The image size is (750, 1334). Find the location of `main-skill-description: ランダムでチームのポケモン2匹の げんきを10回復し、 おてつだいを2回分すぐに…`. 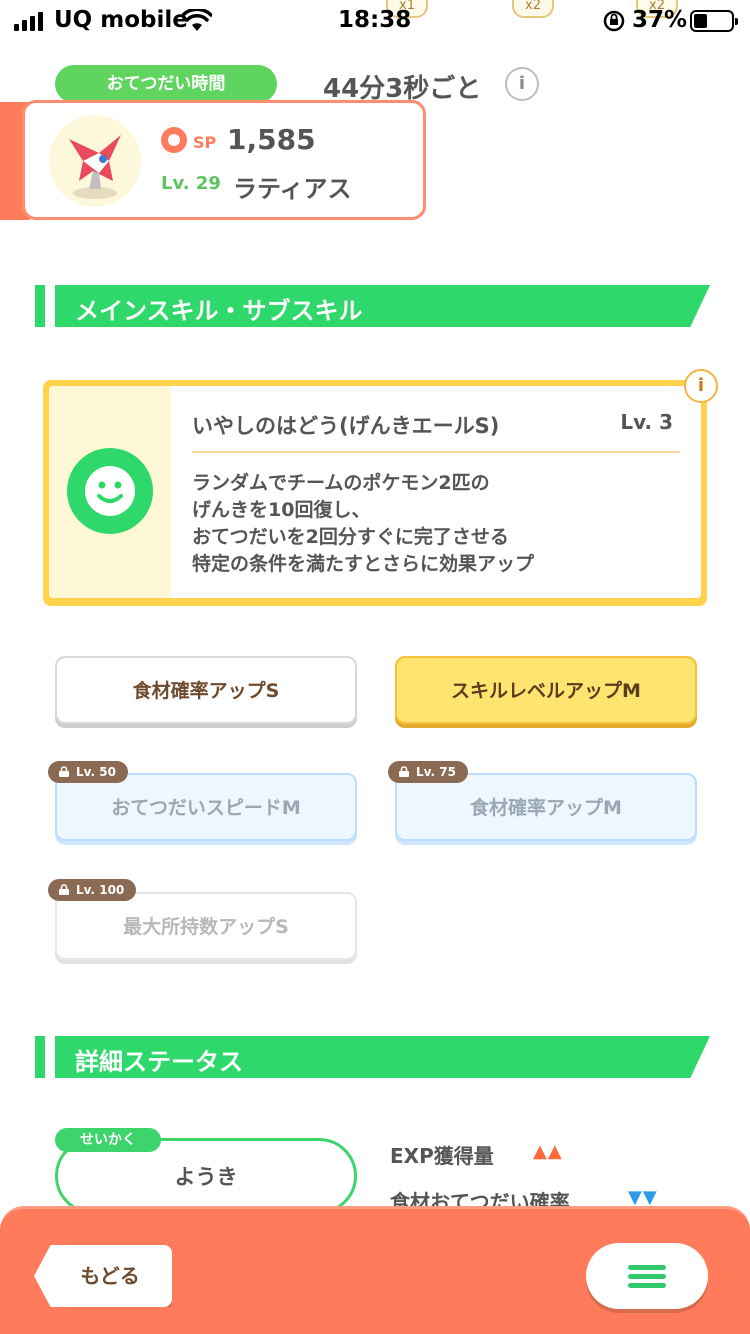

main-skill-description: ランダムでチームのポケモン2匹の げんきを10回復し、 おてつだいを2回分すぐに… is located at coordinates (363, 523).